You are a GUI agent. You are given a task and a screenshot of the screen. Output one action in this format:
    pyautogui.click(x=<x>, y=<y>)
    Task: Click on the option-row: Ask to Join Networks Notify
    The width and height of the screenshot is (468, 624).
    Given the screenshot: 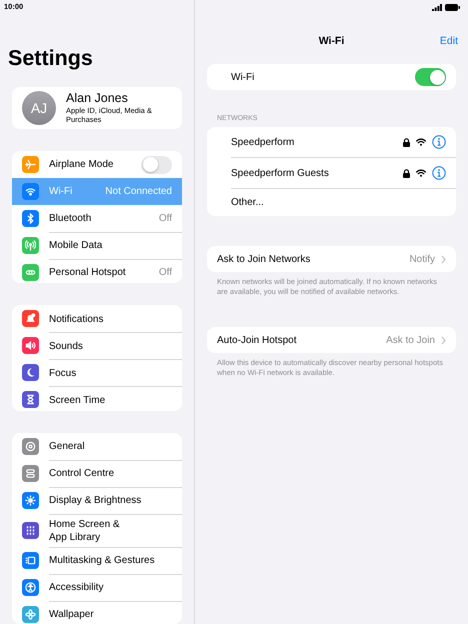 What is the action you would take?
    pyautogui.click(x=331, y=259)
    